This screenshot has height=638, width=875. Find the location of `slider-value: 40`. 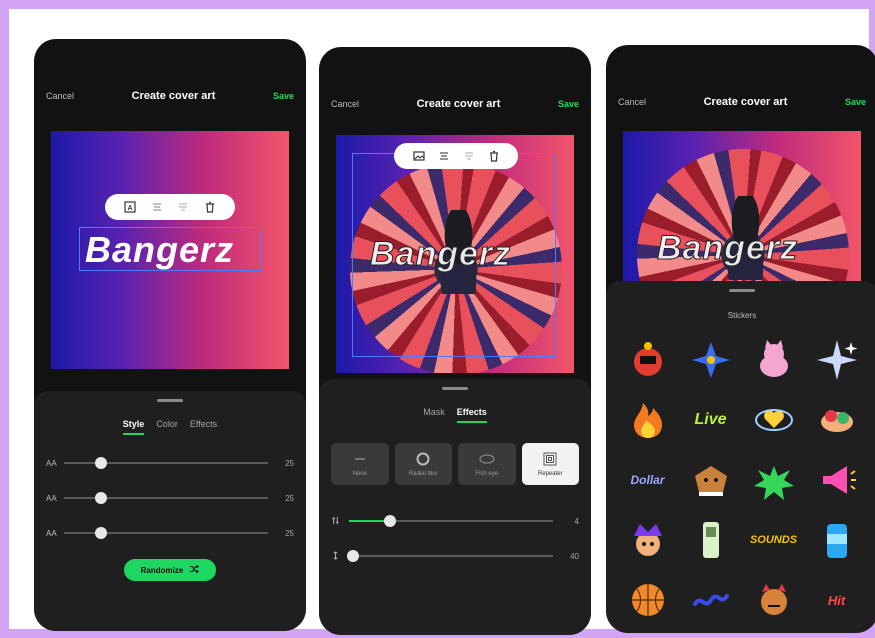

slider-value: 40 is located at coordinates (574, 556).